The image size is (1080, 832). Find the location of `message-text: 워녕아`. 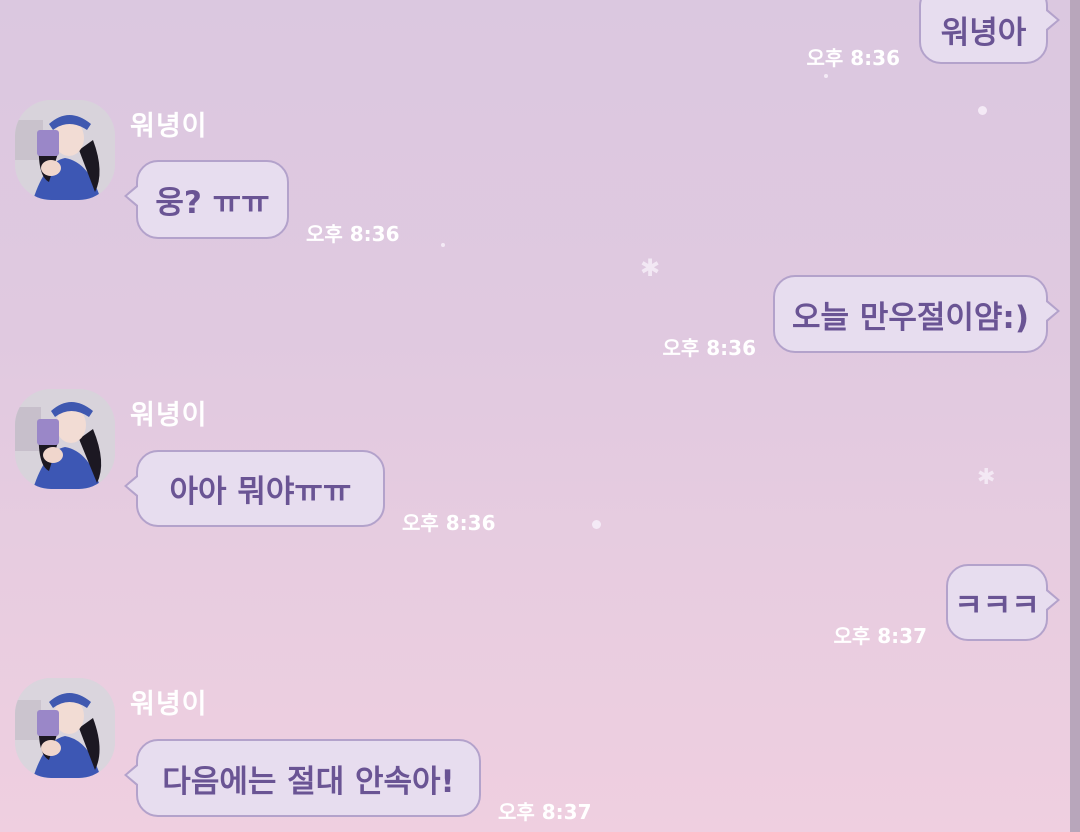

message-text: 워녕아 is located at coordinates (983, 32).